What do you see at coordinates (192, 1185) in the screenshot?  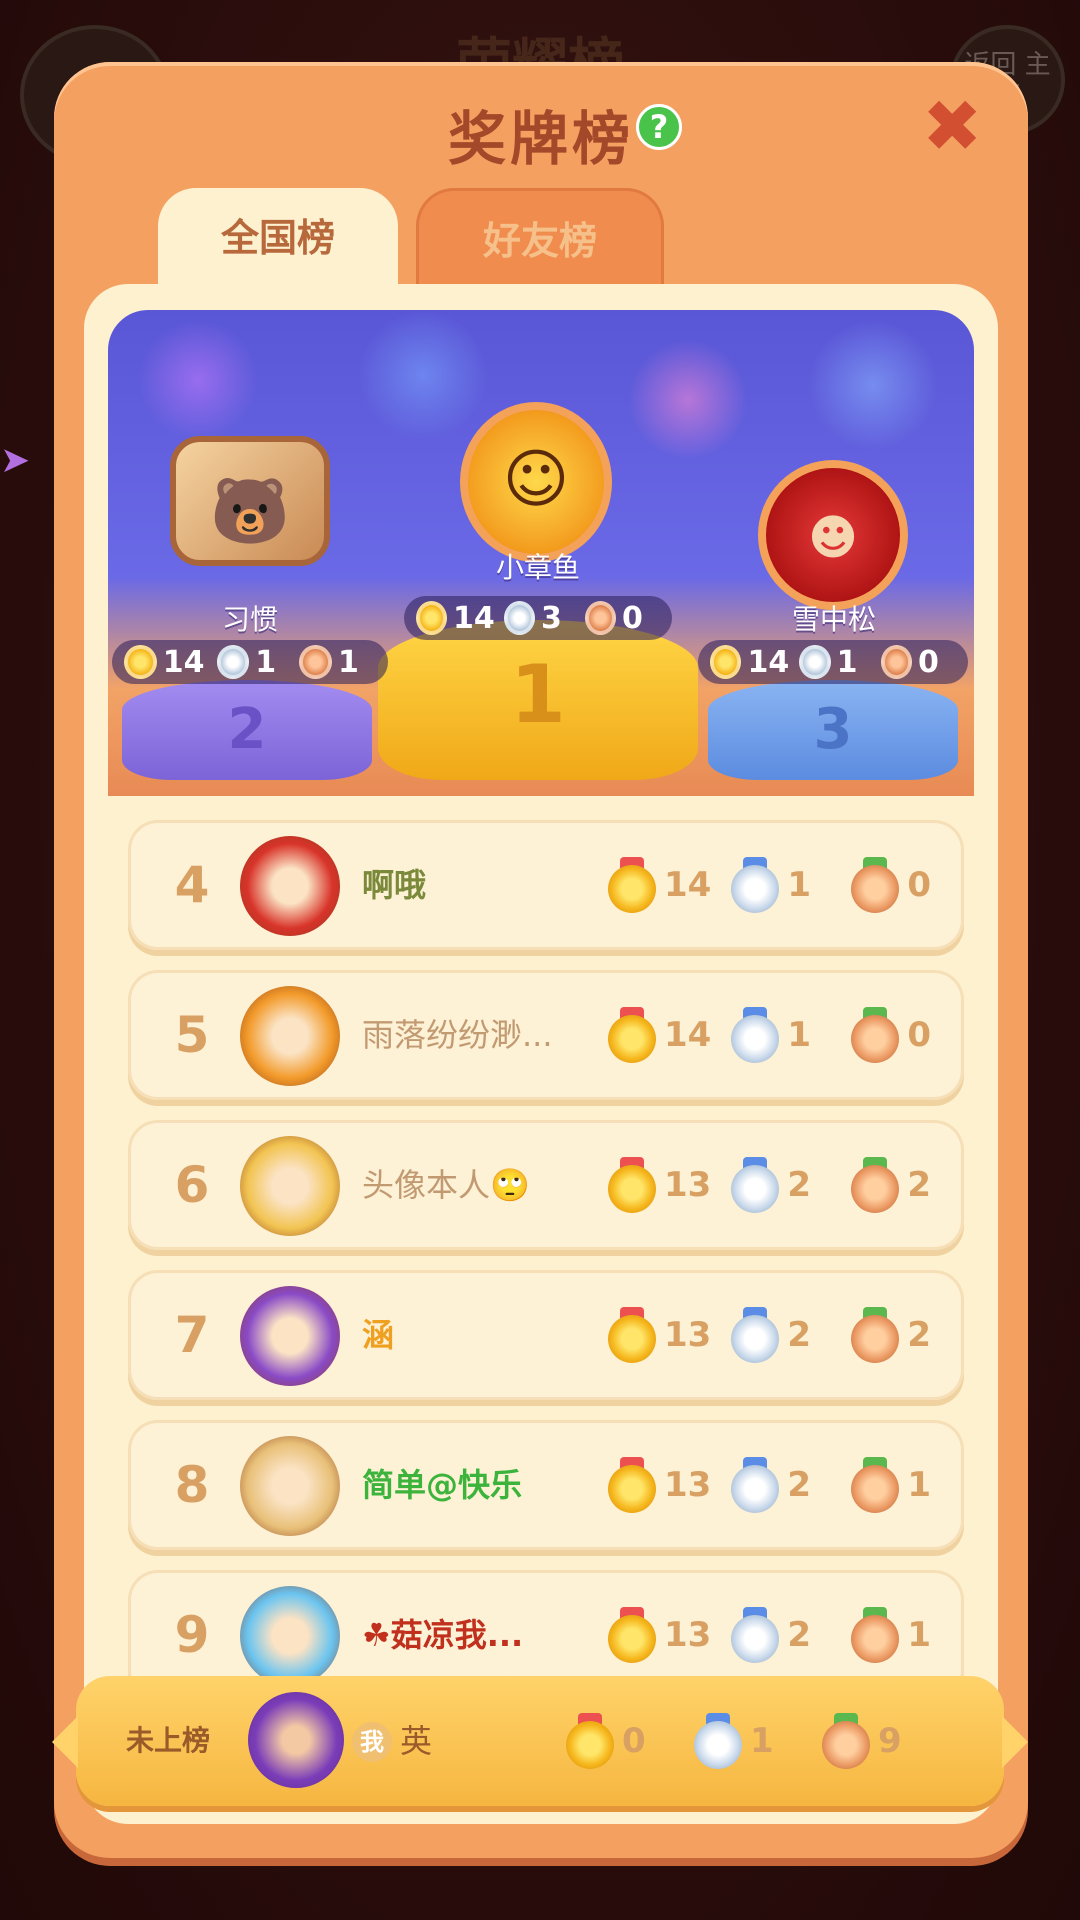 I see `rank-number: 6` at bounding box center [192, 1185].